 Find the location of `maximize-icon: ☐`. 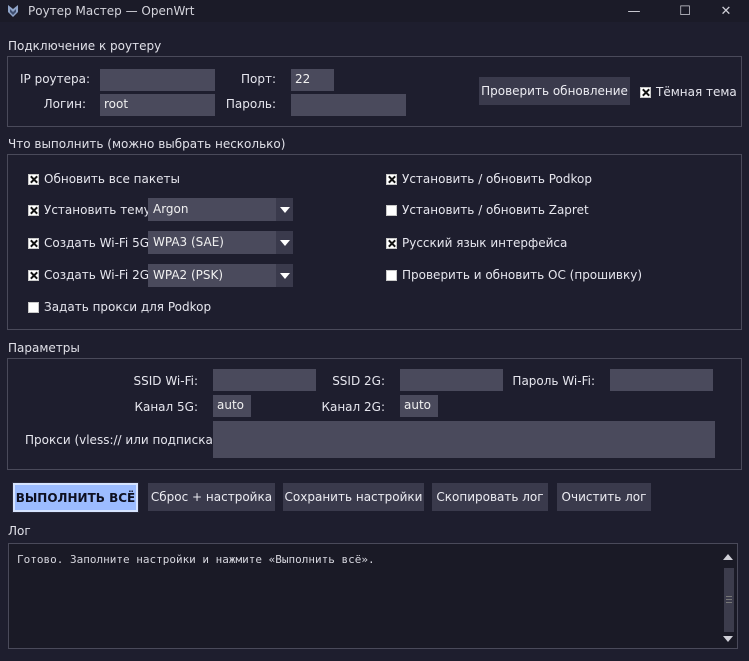

maximize-icon: ☐ is located at coordinates (685, 11).